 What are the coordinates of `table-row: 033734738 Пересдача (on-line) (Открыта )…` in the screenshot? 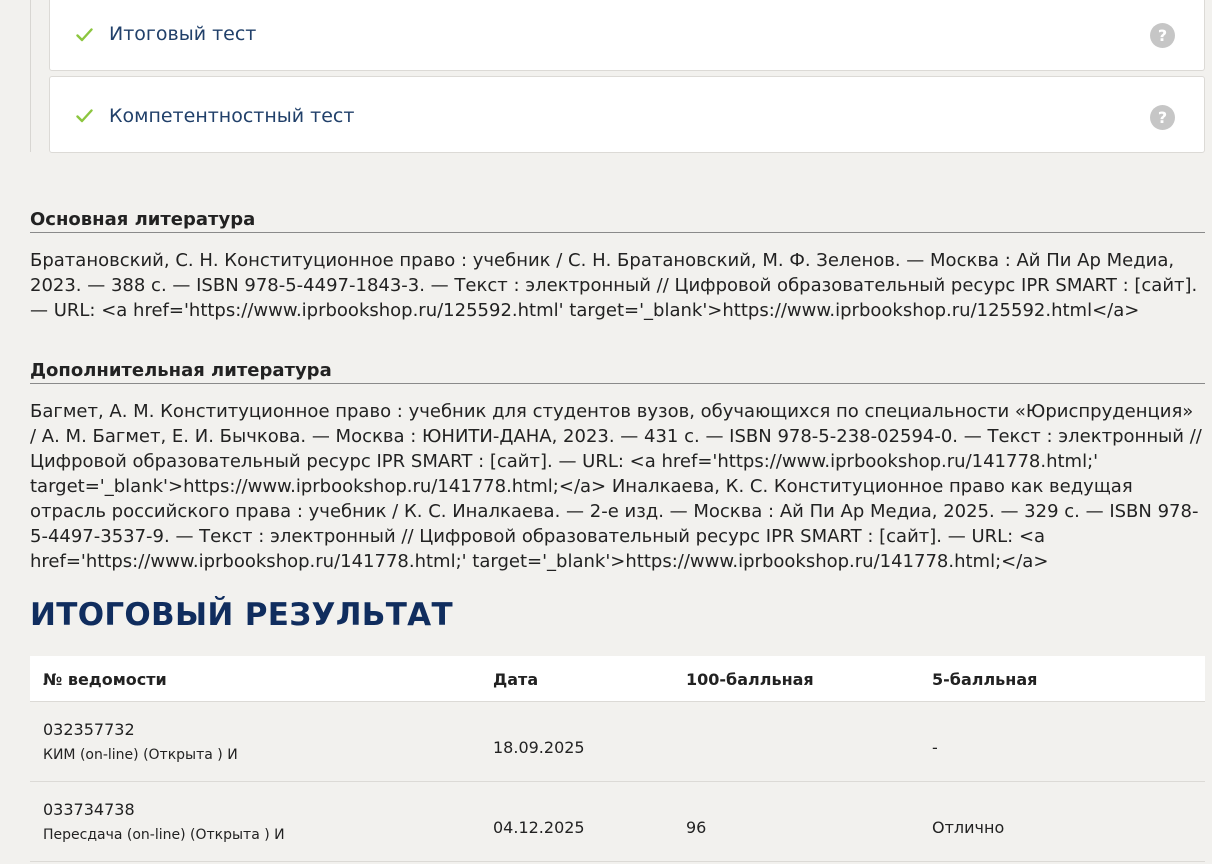 It's located at (617, 822).